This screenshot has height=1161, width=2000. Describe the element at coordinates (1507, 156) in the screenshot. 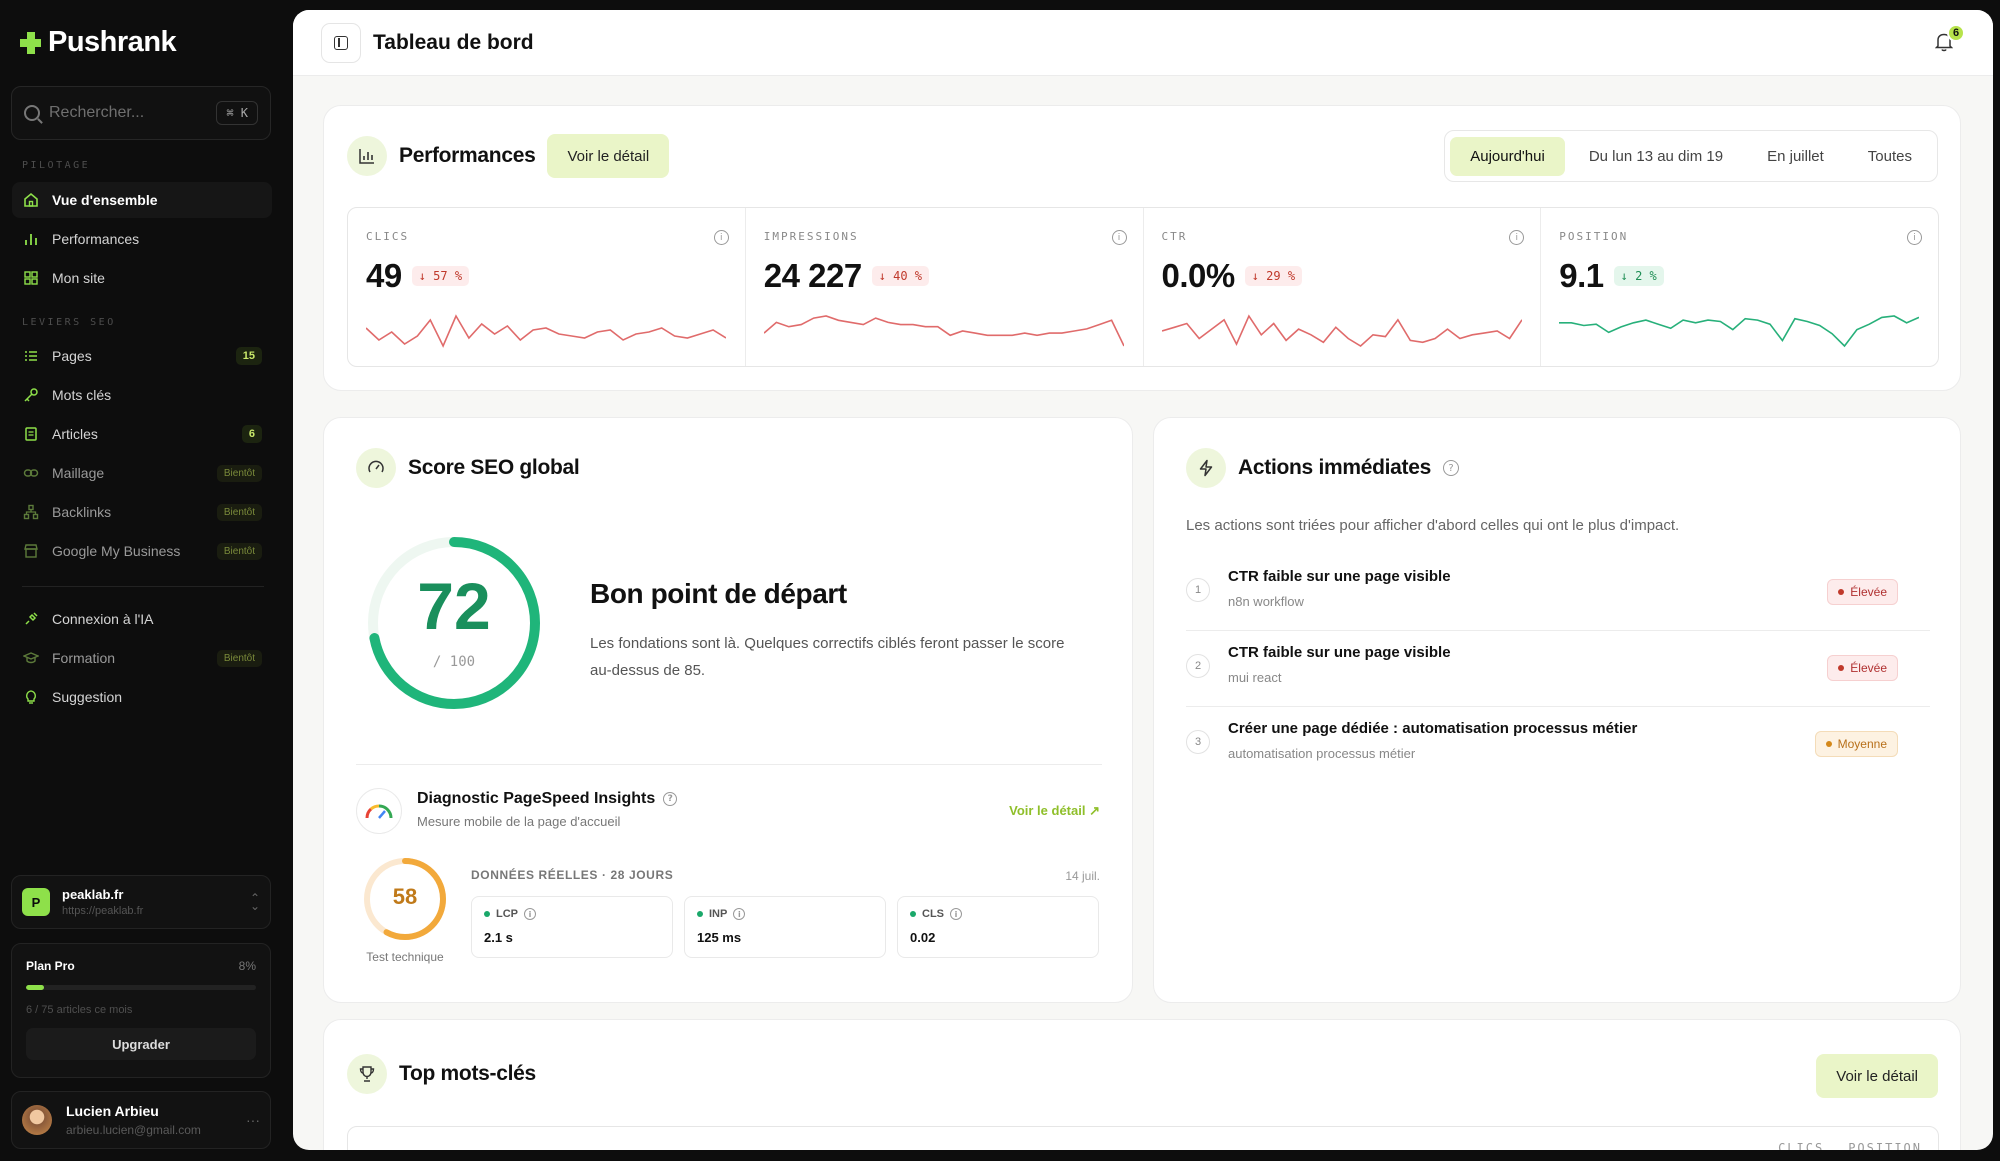

I see `period-today: Aujourd'hui` at that location.